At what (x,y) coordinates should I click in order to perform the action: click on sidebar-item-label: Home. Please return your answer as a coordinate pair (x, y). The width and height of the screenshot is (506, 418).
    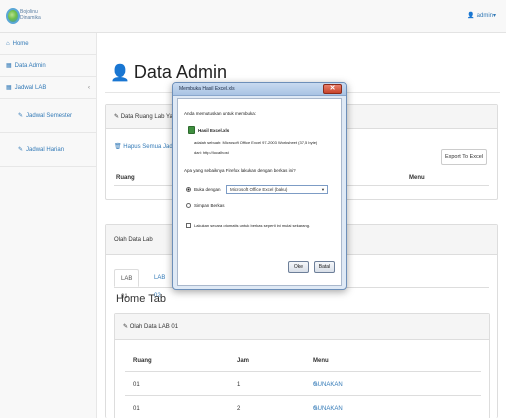
    Looking at the image, I should click on (20, 44).